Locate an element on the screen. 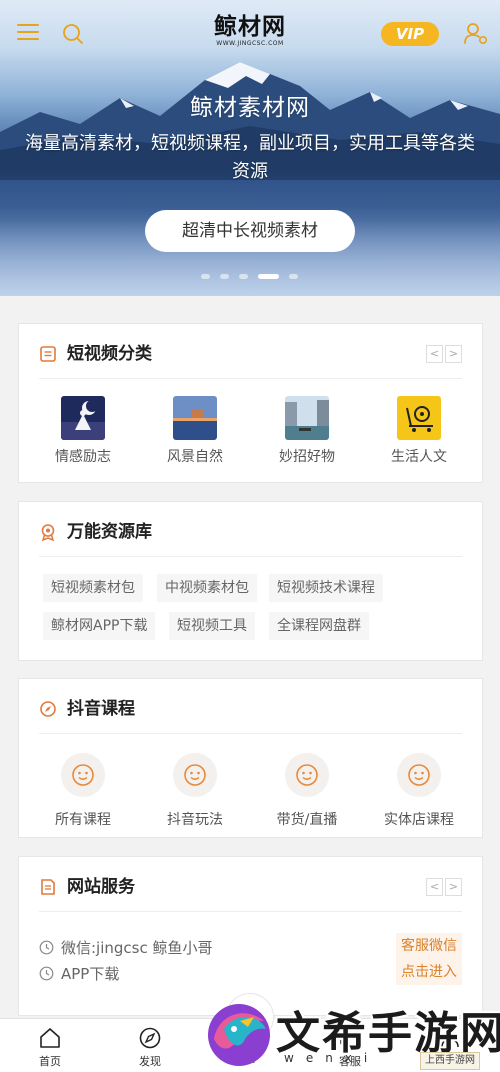 This screenshot has height=1072, width=500. document-icon is located at coordinates (48, 887).